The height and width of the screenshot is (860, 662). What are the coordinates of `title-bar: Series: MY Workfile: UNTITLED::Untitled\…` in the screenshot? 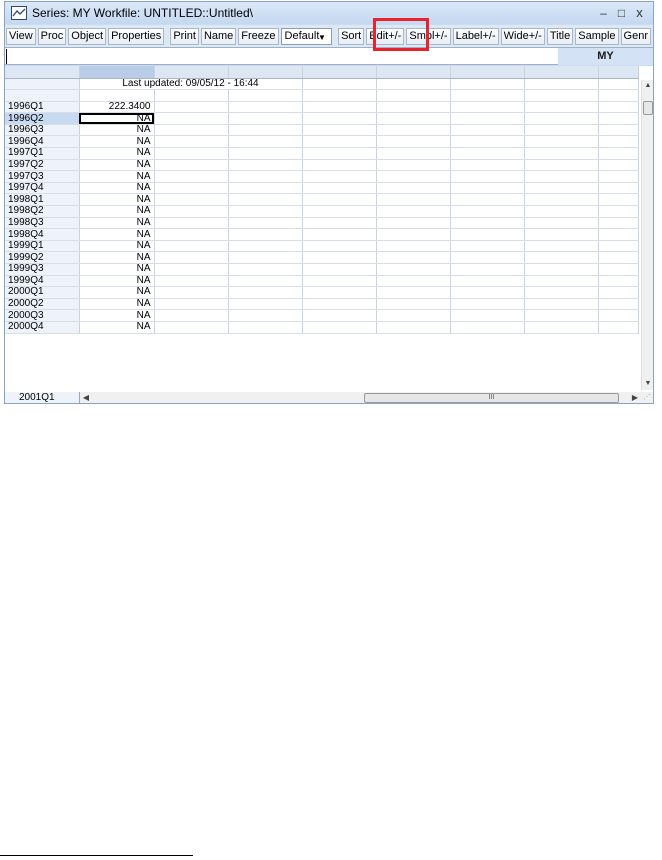 It's located at (329, 13).